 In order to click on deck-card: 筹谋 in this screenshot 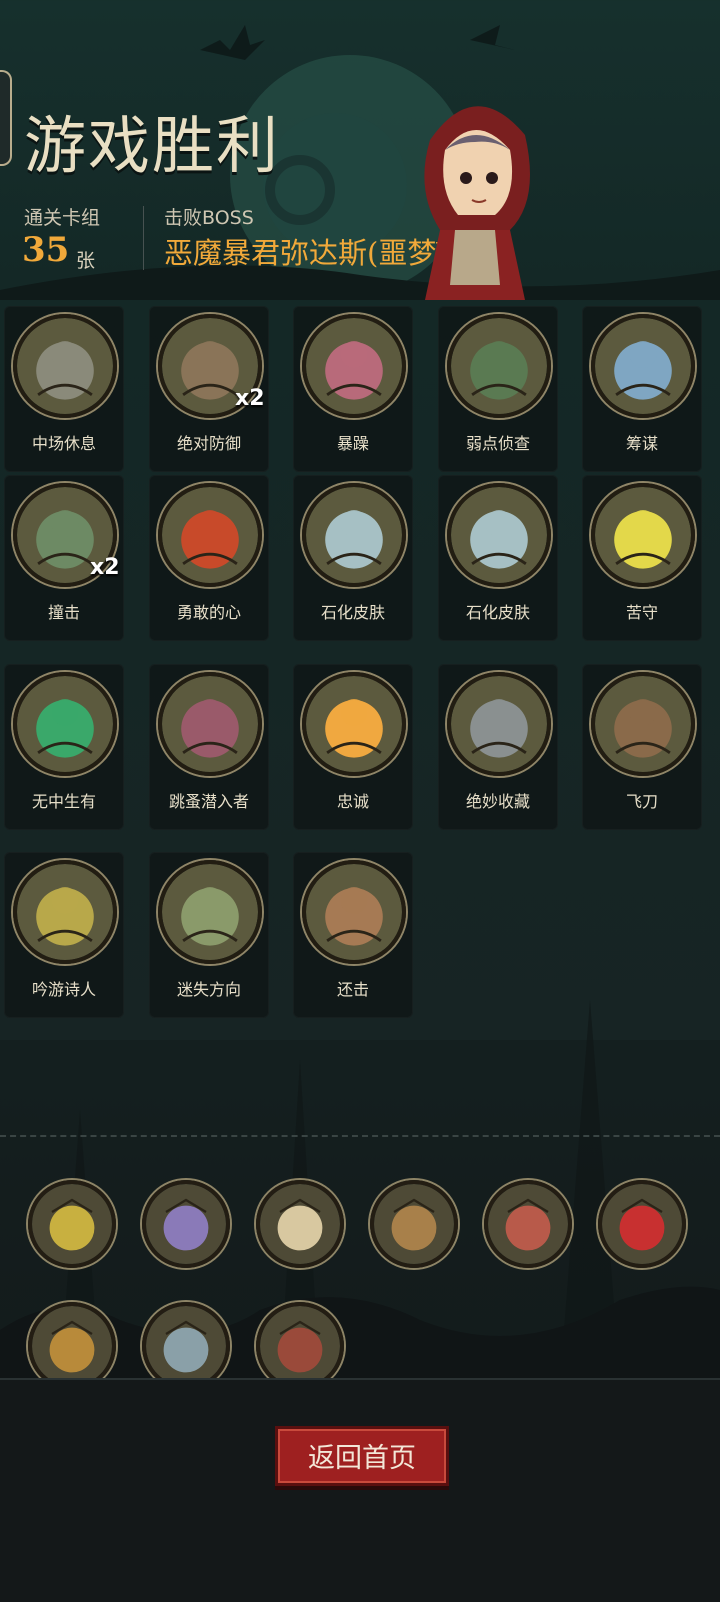, I will do `click(642, 389)`.